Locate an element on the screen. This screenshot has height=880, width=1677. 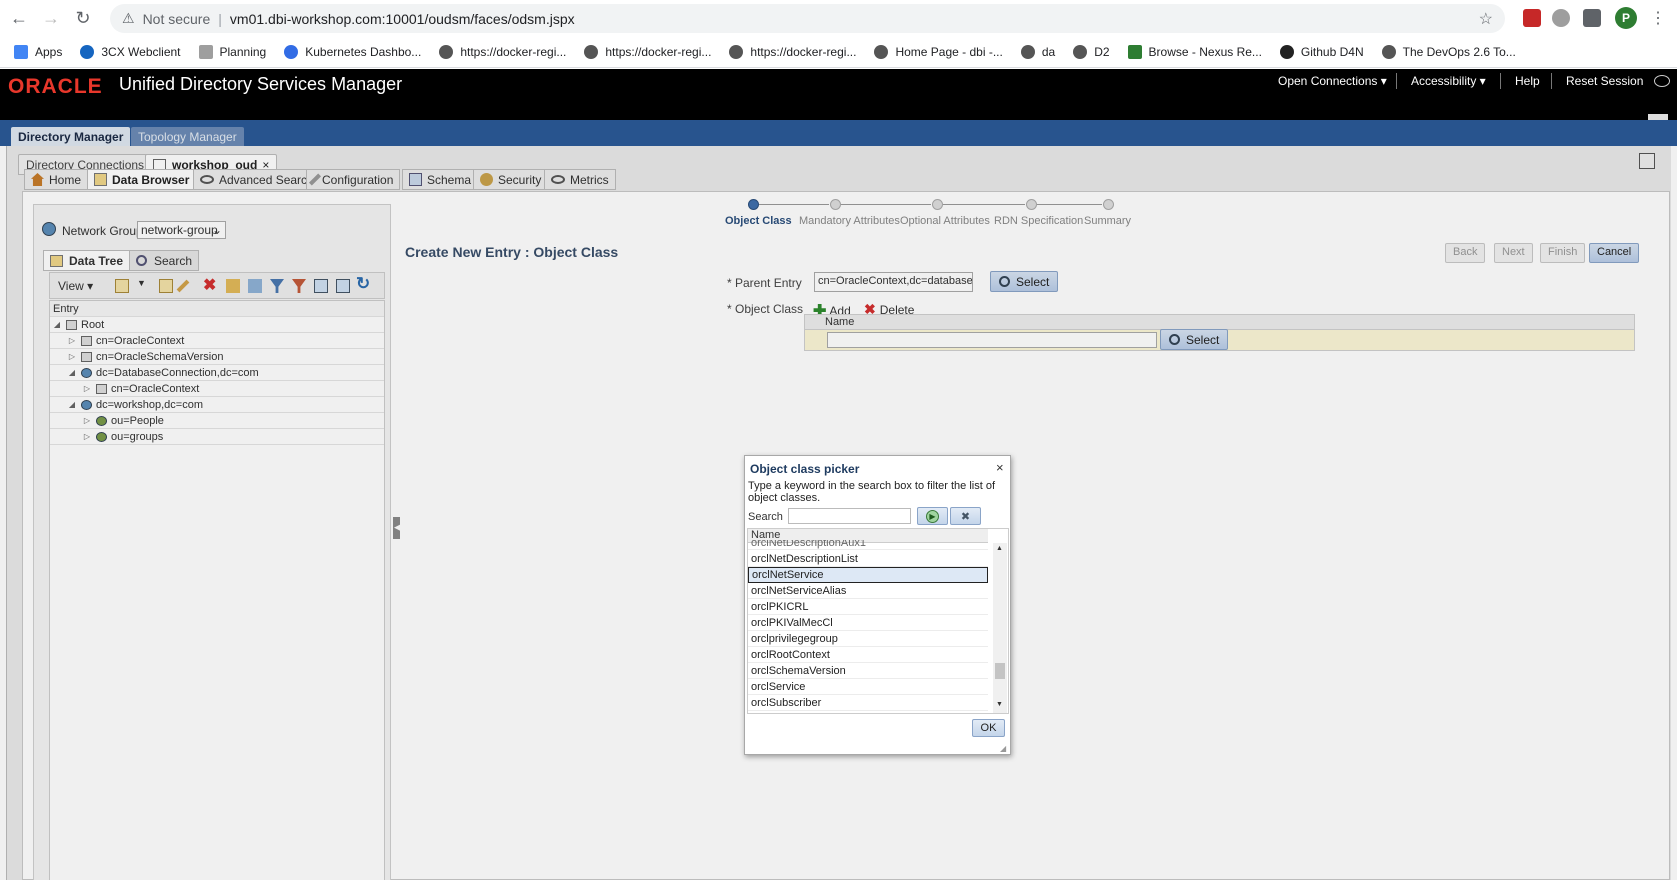
back-arrow-icon: ← is located at coordinates (19, 19).